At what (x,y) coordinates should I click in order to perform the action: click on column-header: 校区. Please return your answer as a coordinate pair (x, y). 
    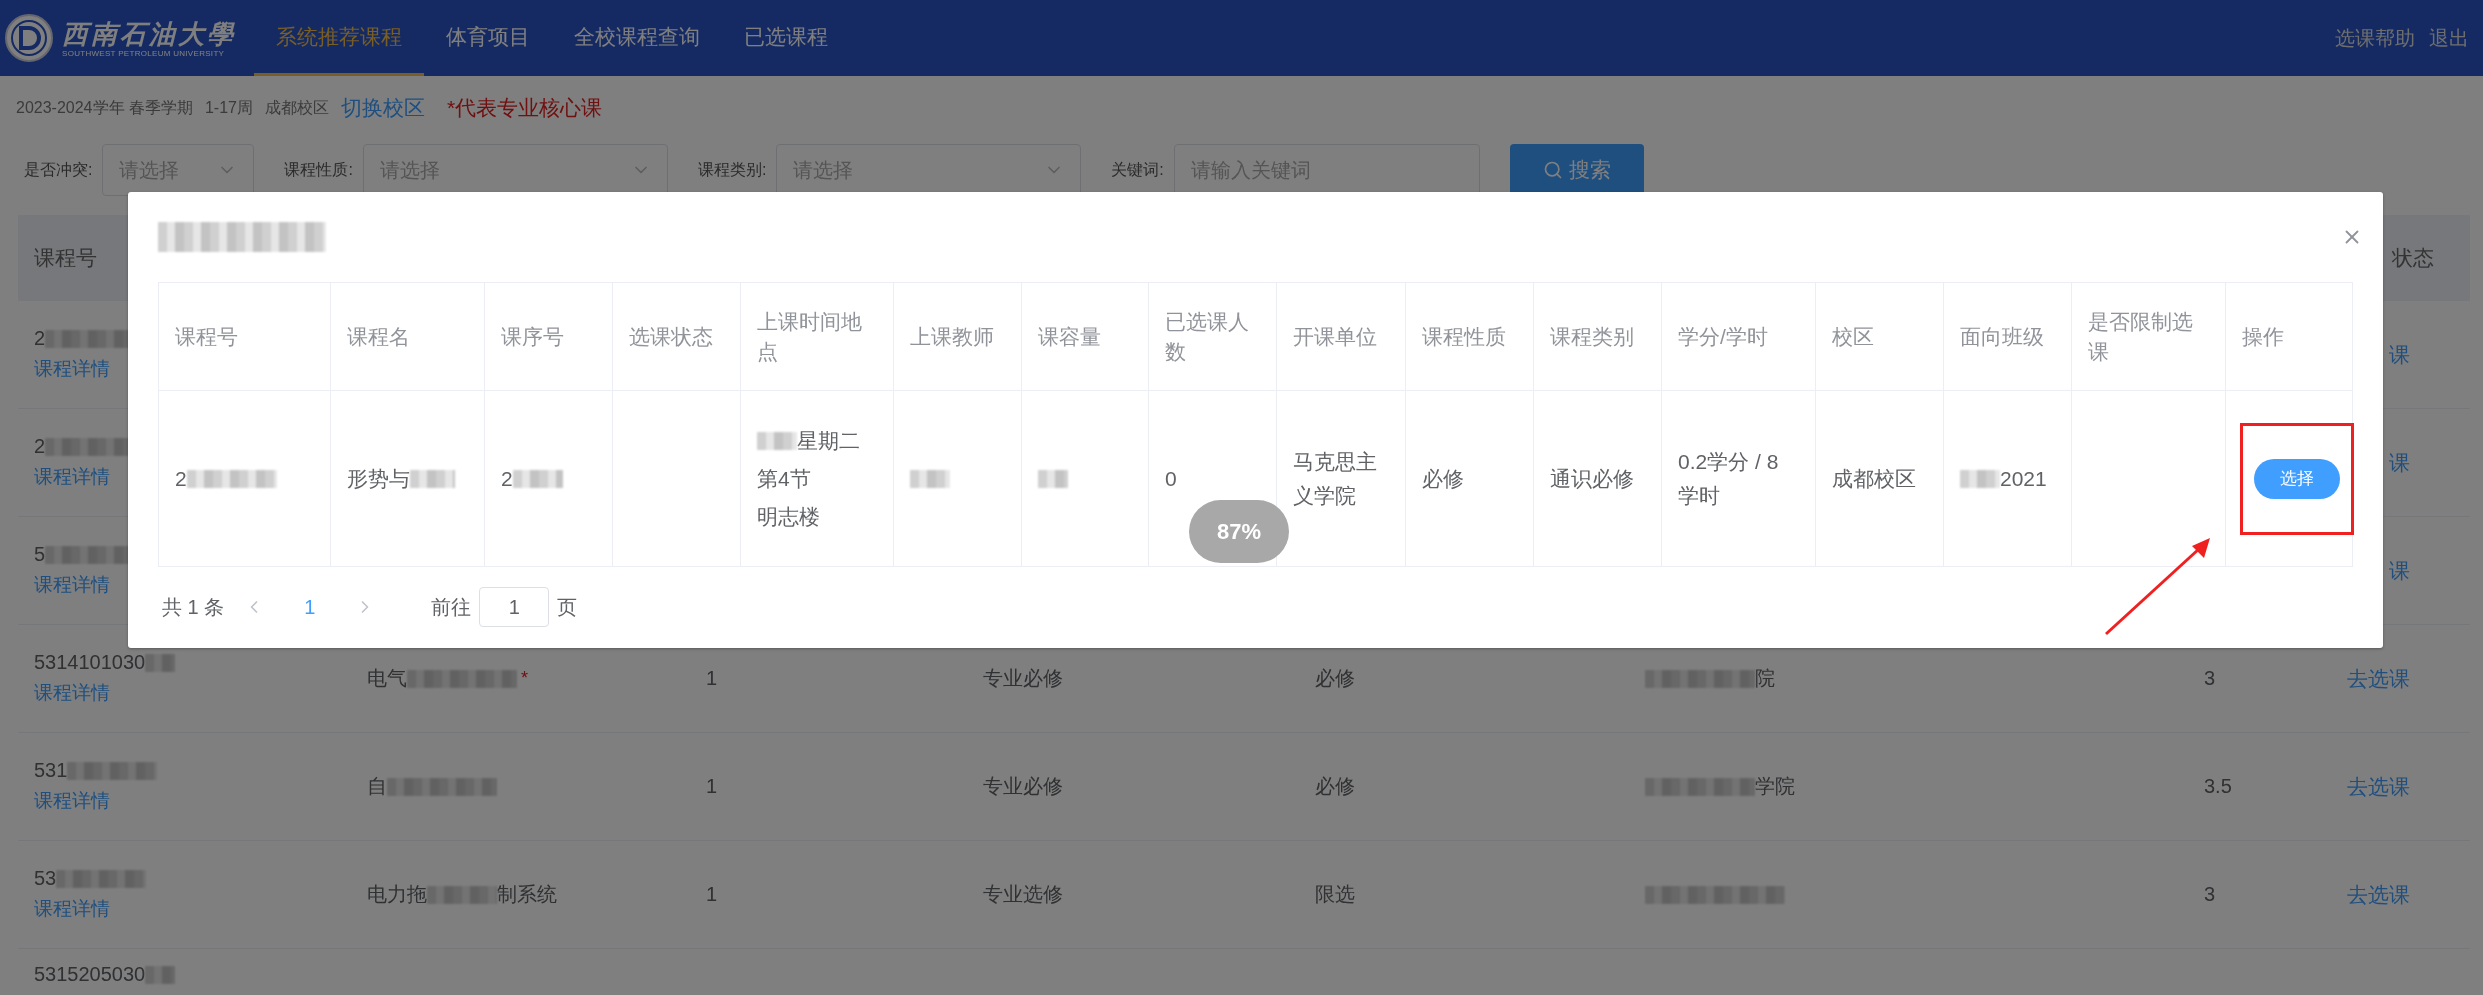
    Looking at the image, I should click on (1853, 336).